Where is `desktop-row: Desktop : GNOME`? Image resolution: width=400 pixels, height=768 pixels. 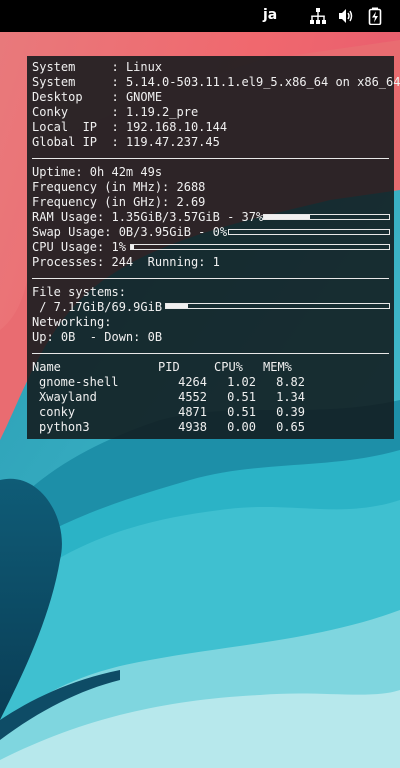 desktop-row: Desktop : GNOME is located at coordinates (97, 97).